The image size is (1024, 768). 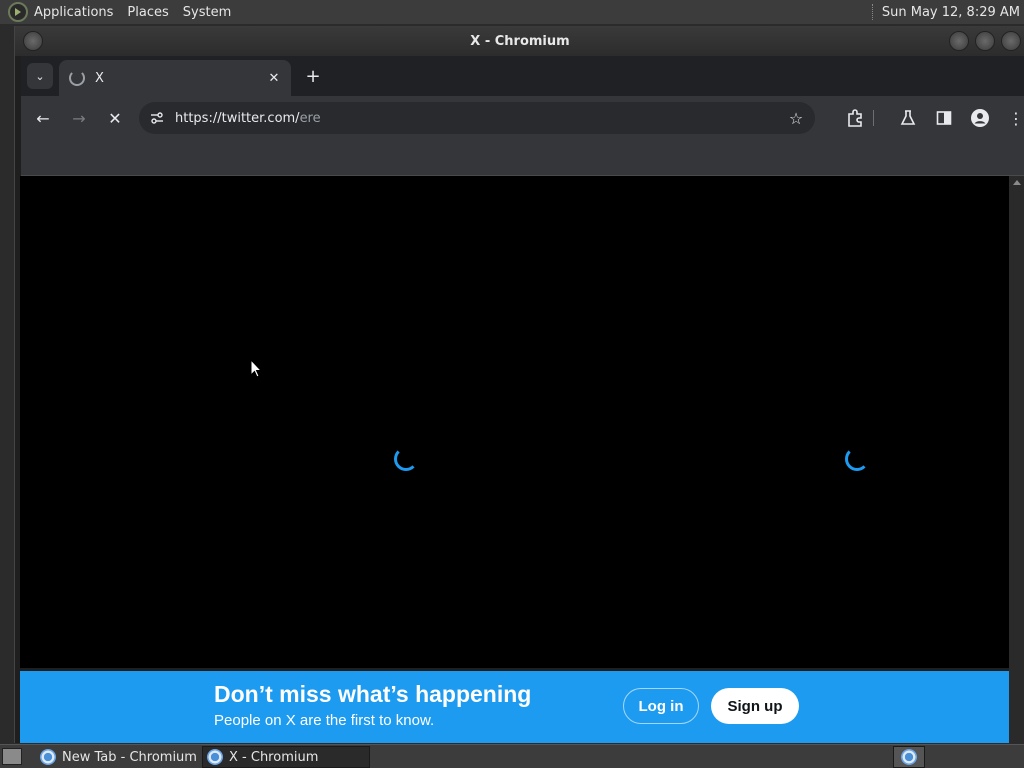 What do you see at coordinates (1014, 118) in the screenshot?
I see `menu-icon: ⋮` at bounding box center [1014, 118].